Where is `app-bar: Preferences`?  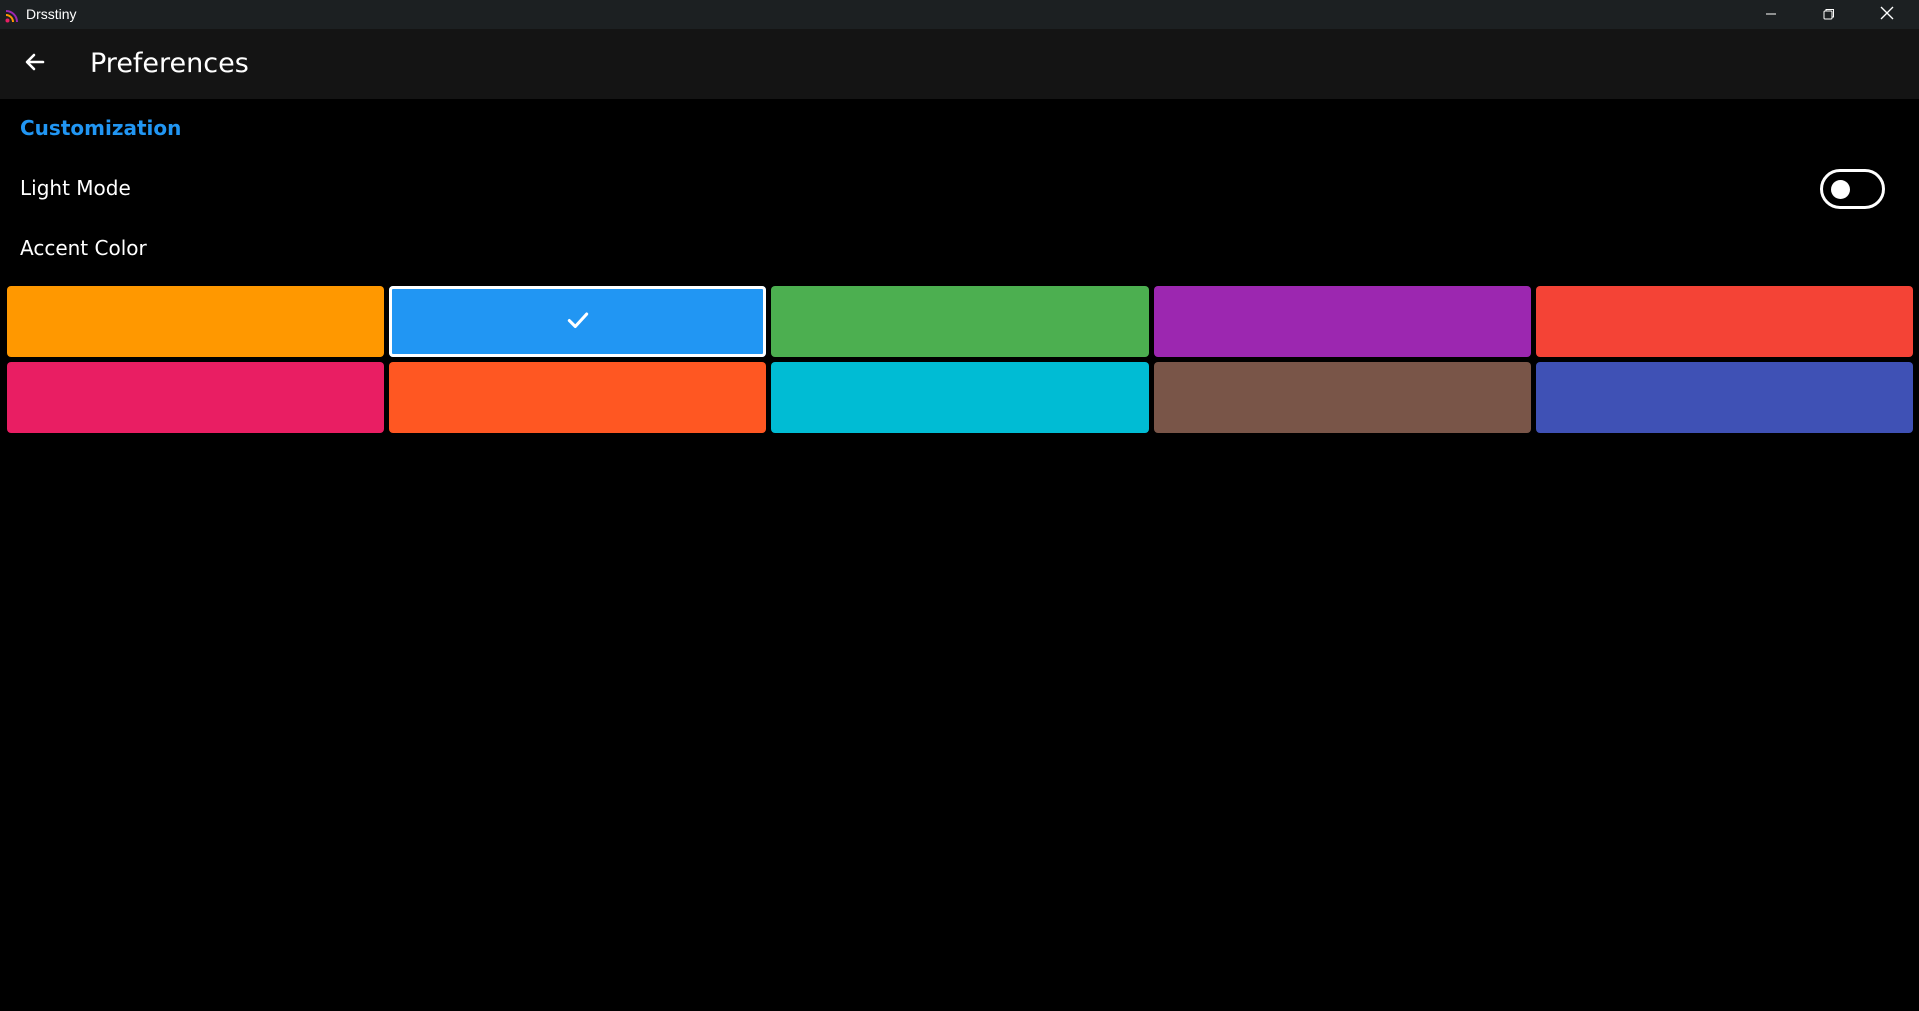
app-bar: Preferences is located at coordinates (959, 64).